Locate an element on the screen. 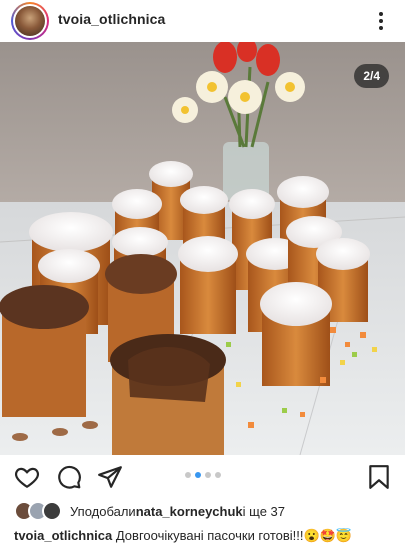 This screenshot has height=554, width=405. likes-line: Уподобали nata_korneychuk і ще 37 is located at coordinates (149, 511).